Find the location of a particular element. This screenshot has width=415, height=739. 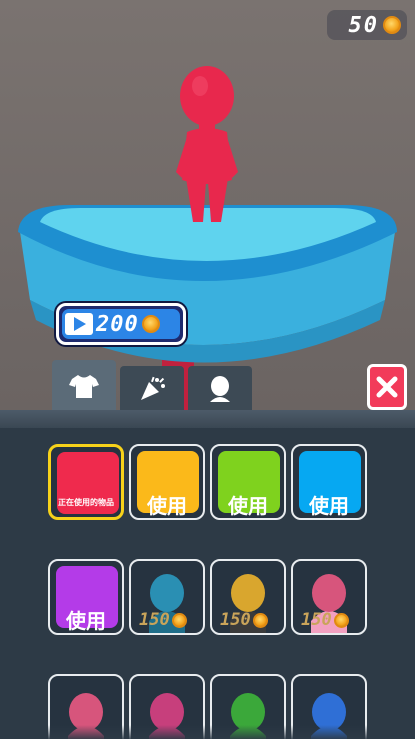

close-x-icon is located at coordinates (387, 387).